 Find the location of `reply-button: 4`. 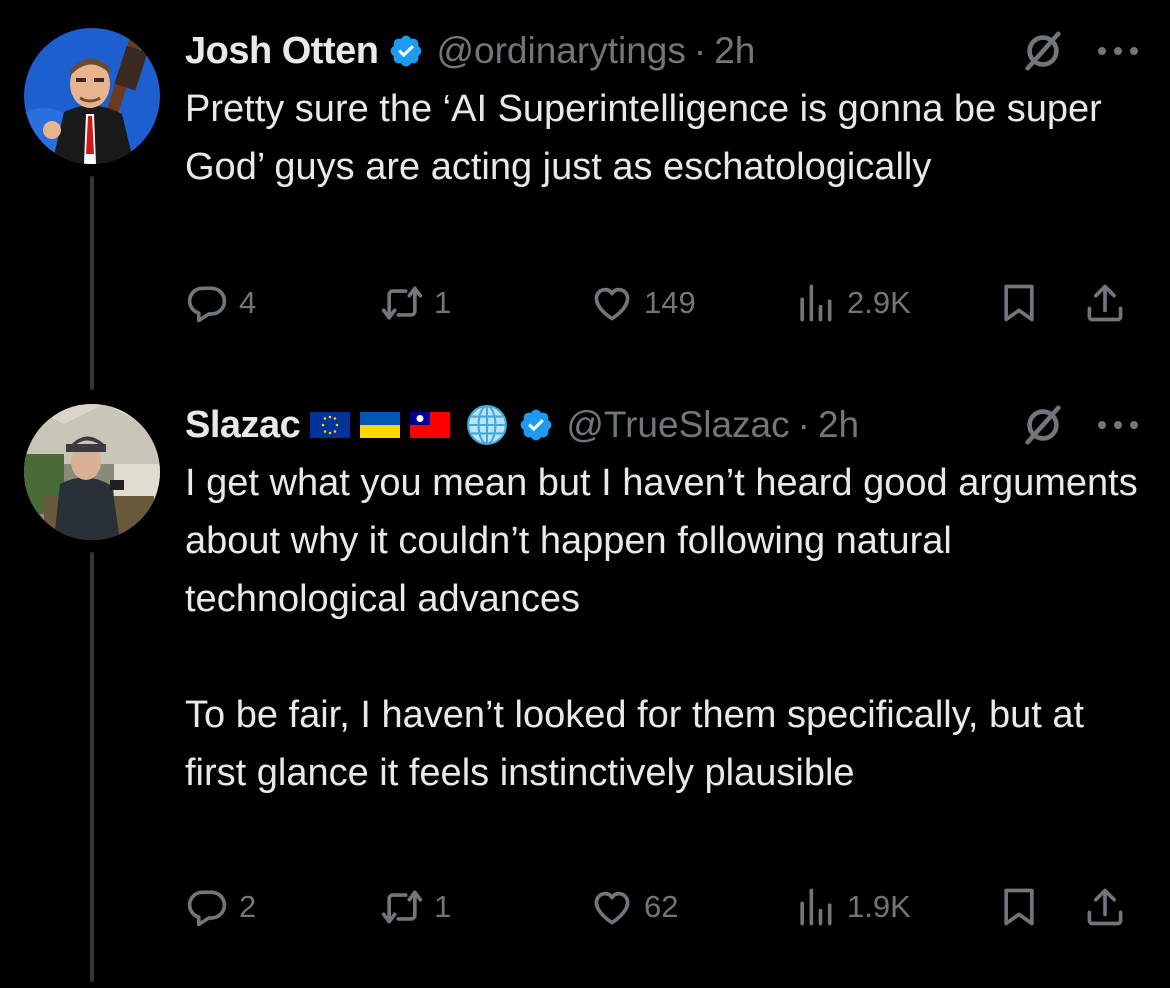

reply-button: 4 is located at coordinates (220, 303).